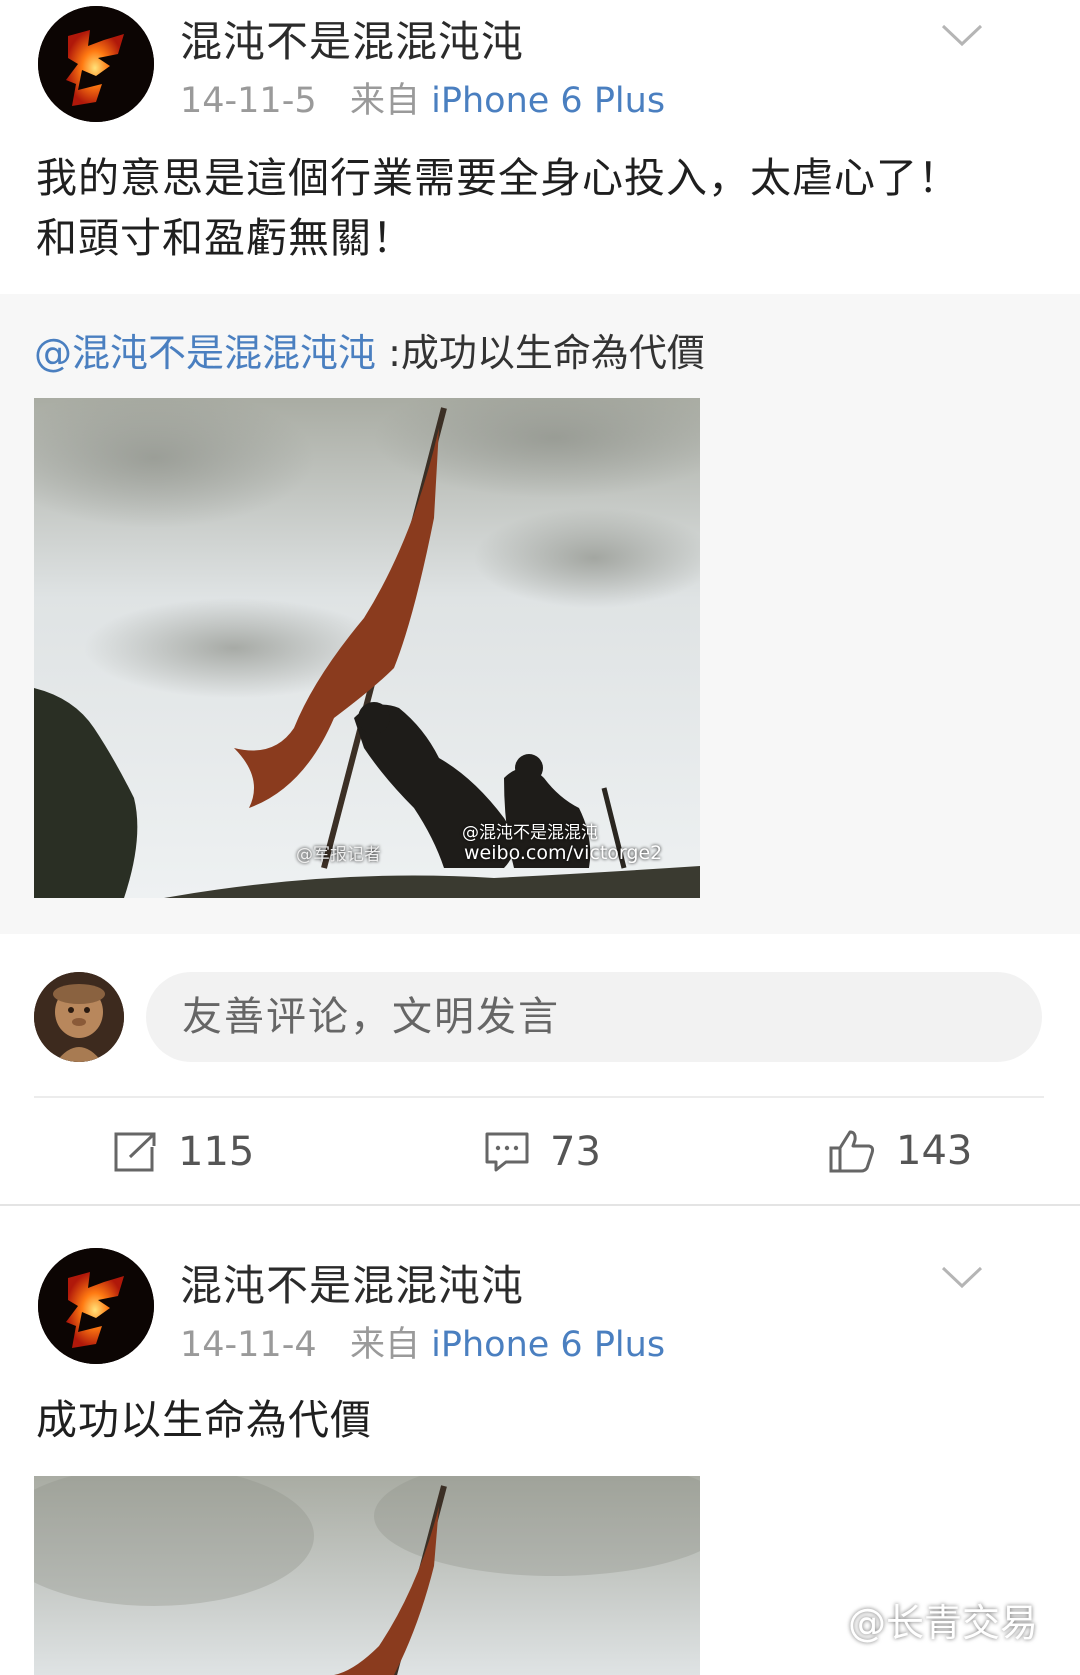  What do you see at coordinates (216, 1152) in the screenshot?
I see `repost-count: 115` at bounding box center [216, 1152].